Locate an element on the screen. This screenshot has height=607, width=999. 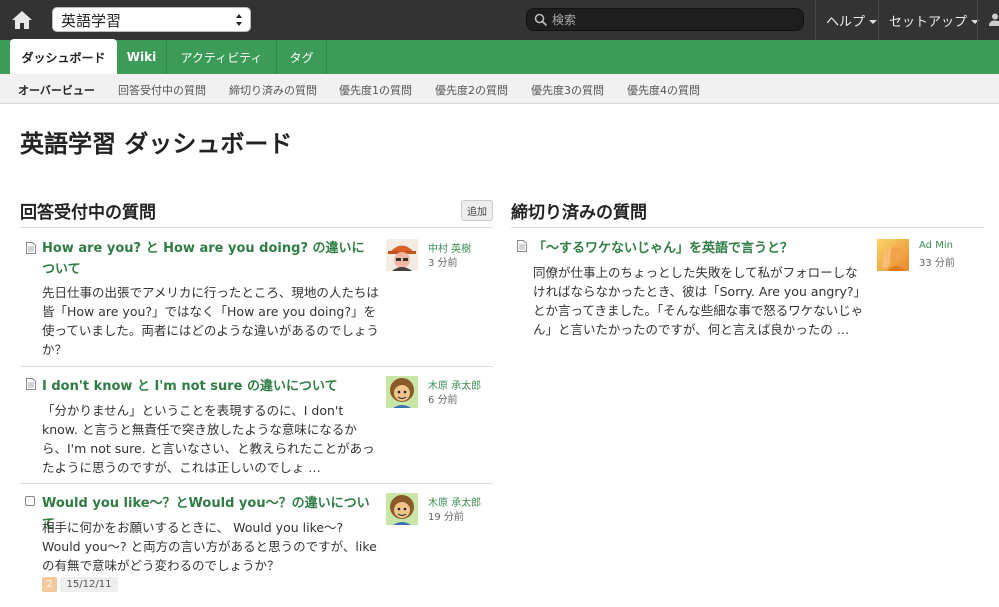
author-name: 中村 英樹 is located at coordinates (449, 247).